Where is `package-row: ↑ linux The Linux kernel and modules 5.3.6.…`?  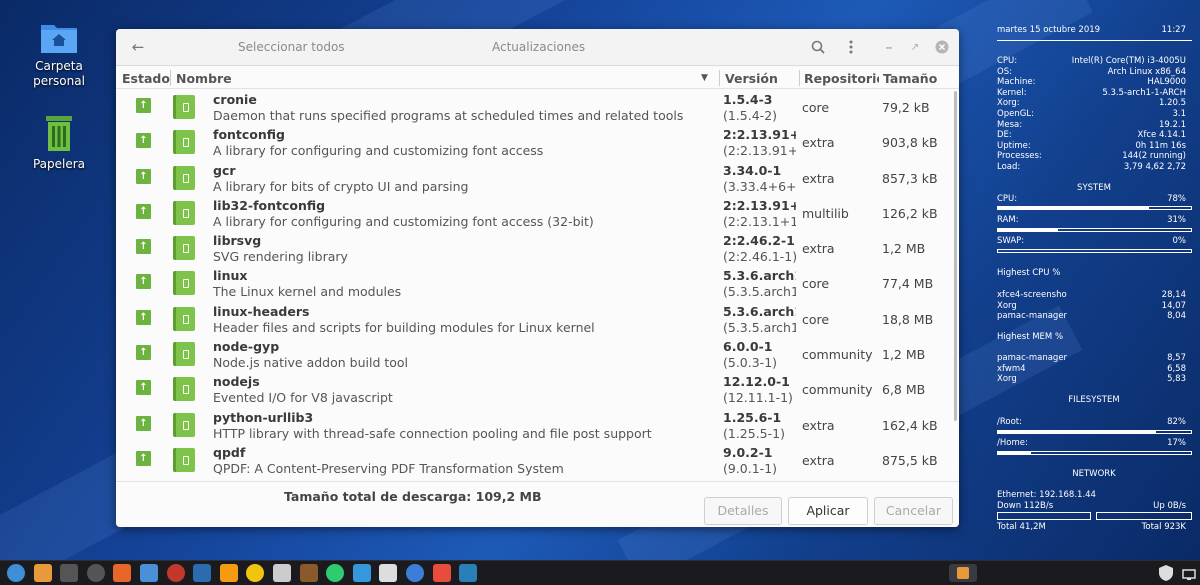 package-row: ↑ linux The Linux kernel and modules 5.3.6.… is located at coordinates (534, 282).